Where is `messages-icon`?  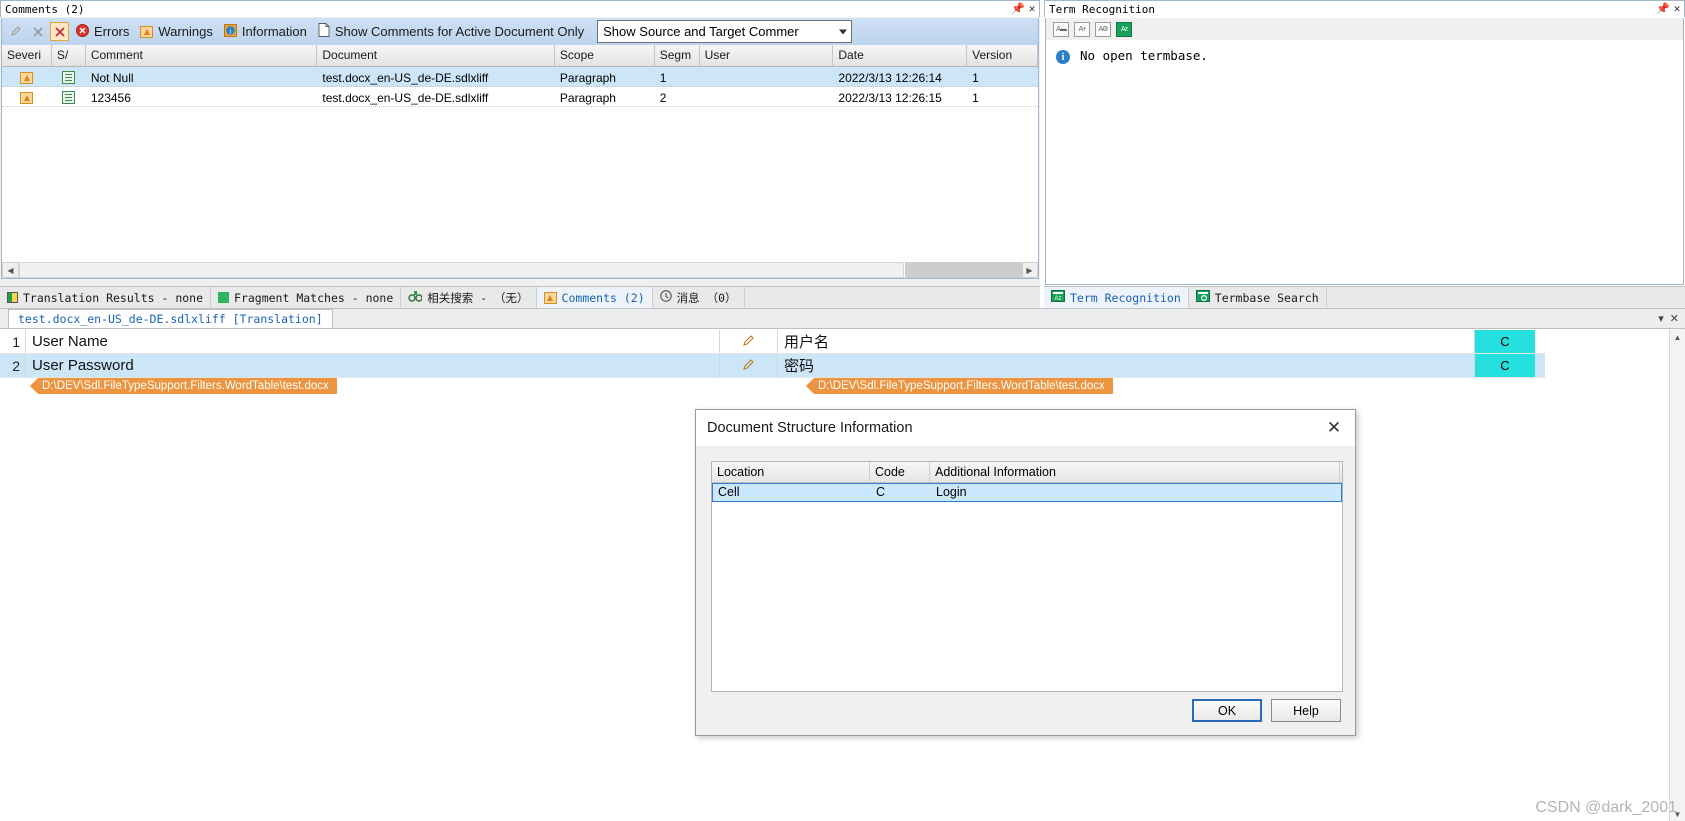 messages-icon is located at coordinates (665, 297).